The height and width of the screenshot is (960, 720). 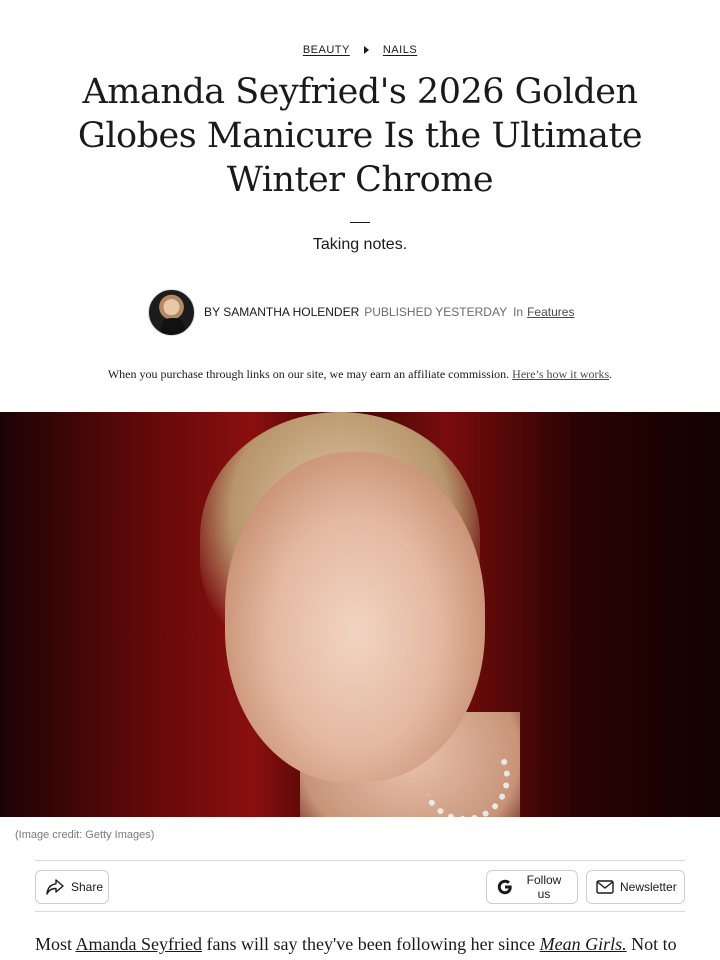 What do you see at coordinates (605, 887) in the screenshot?
I see `envelope-icon` at bounding box center [605, 887].